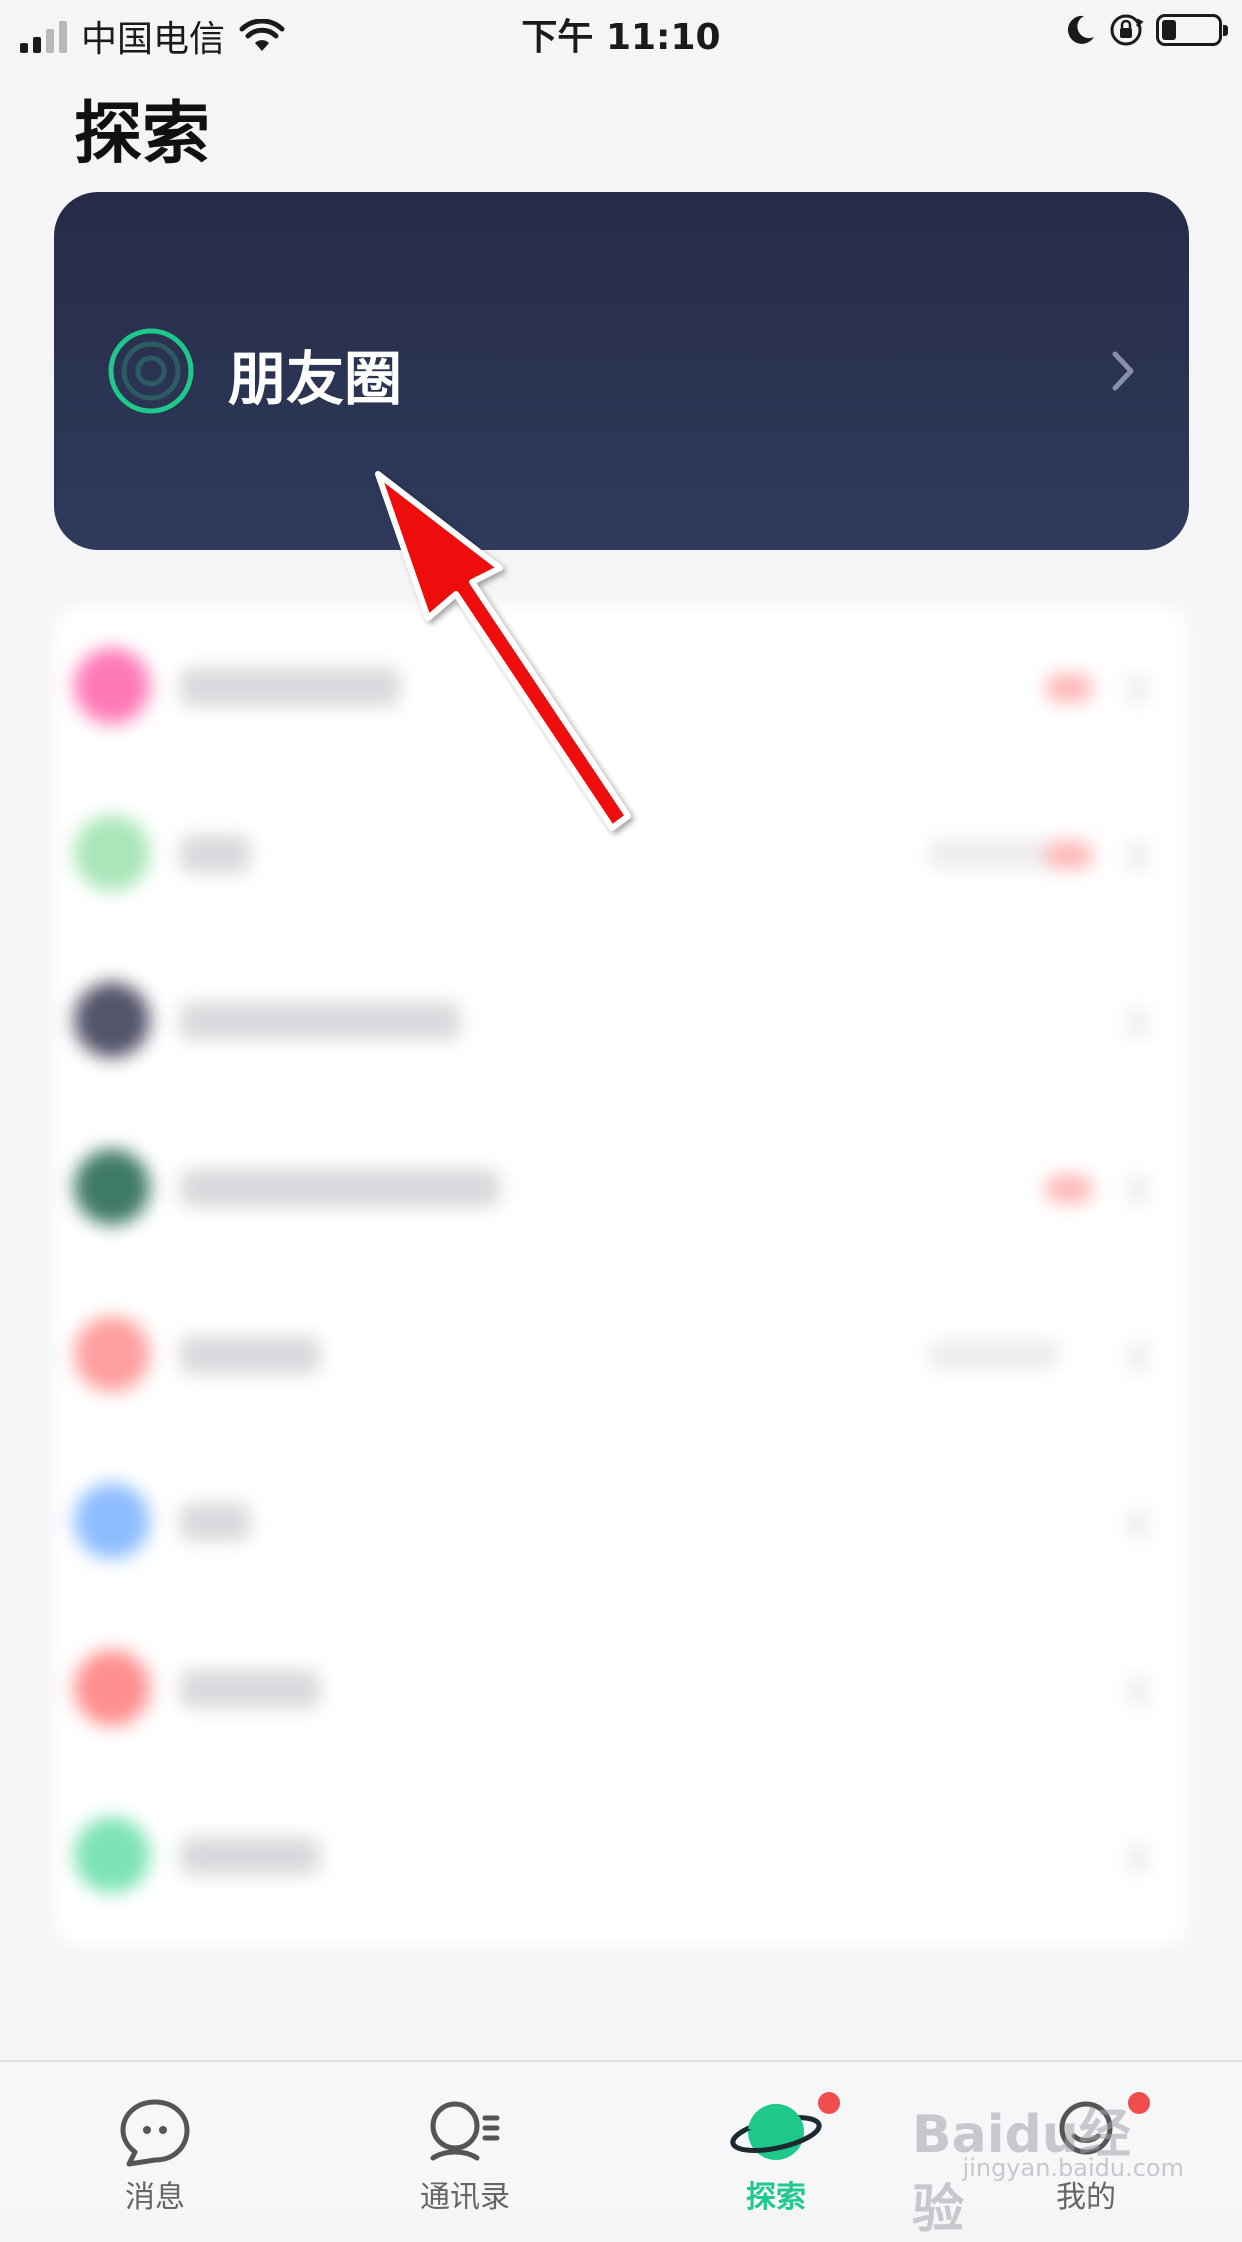  What do you see at coordinates (155, 2133) in the screenshot?
I see `chat-bubble-icon` at bounding box center [155, 2133].